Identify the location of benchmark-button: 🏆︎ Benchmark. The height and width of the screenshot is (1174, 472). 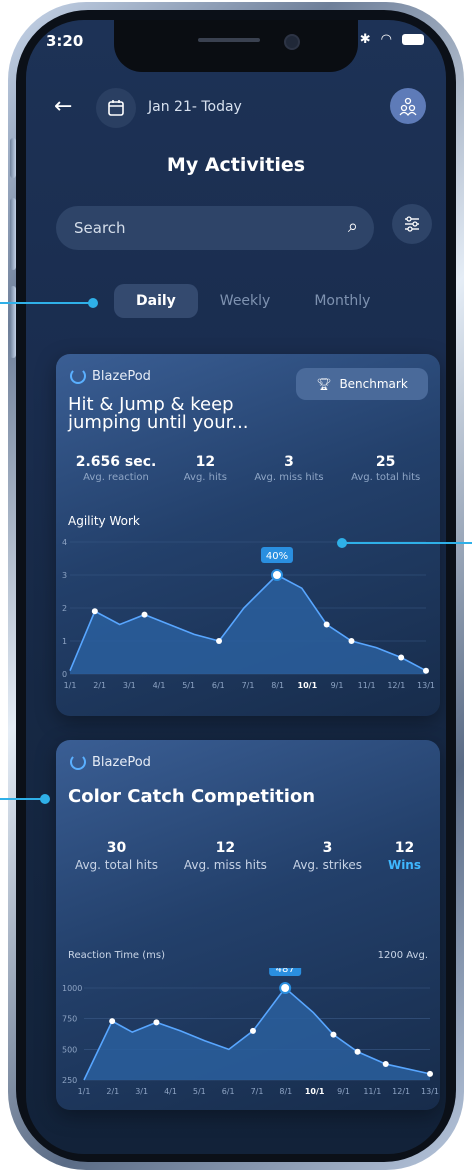
(362, 384).